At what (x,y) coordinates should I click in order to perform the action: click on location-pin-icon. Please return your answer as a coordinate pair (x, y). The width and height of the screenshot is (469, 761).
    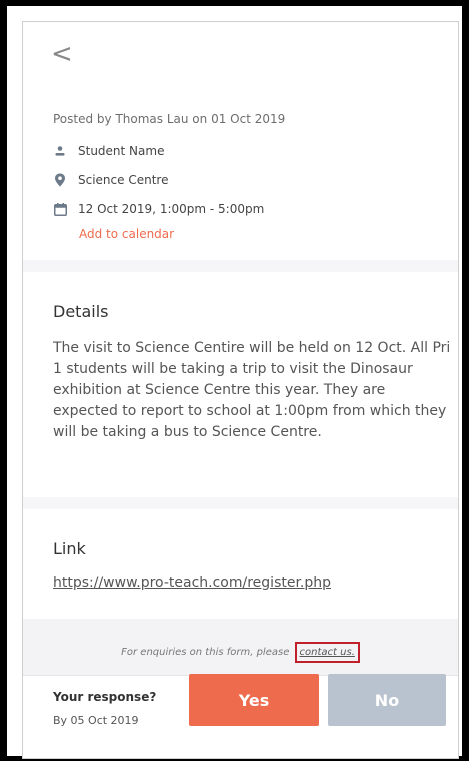
    Looking at the image, I should click on (60, 180).